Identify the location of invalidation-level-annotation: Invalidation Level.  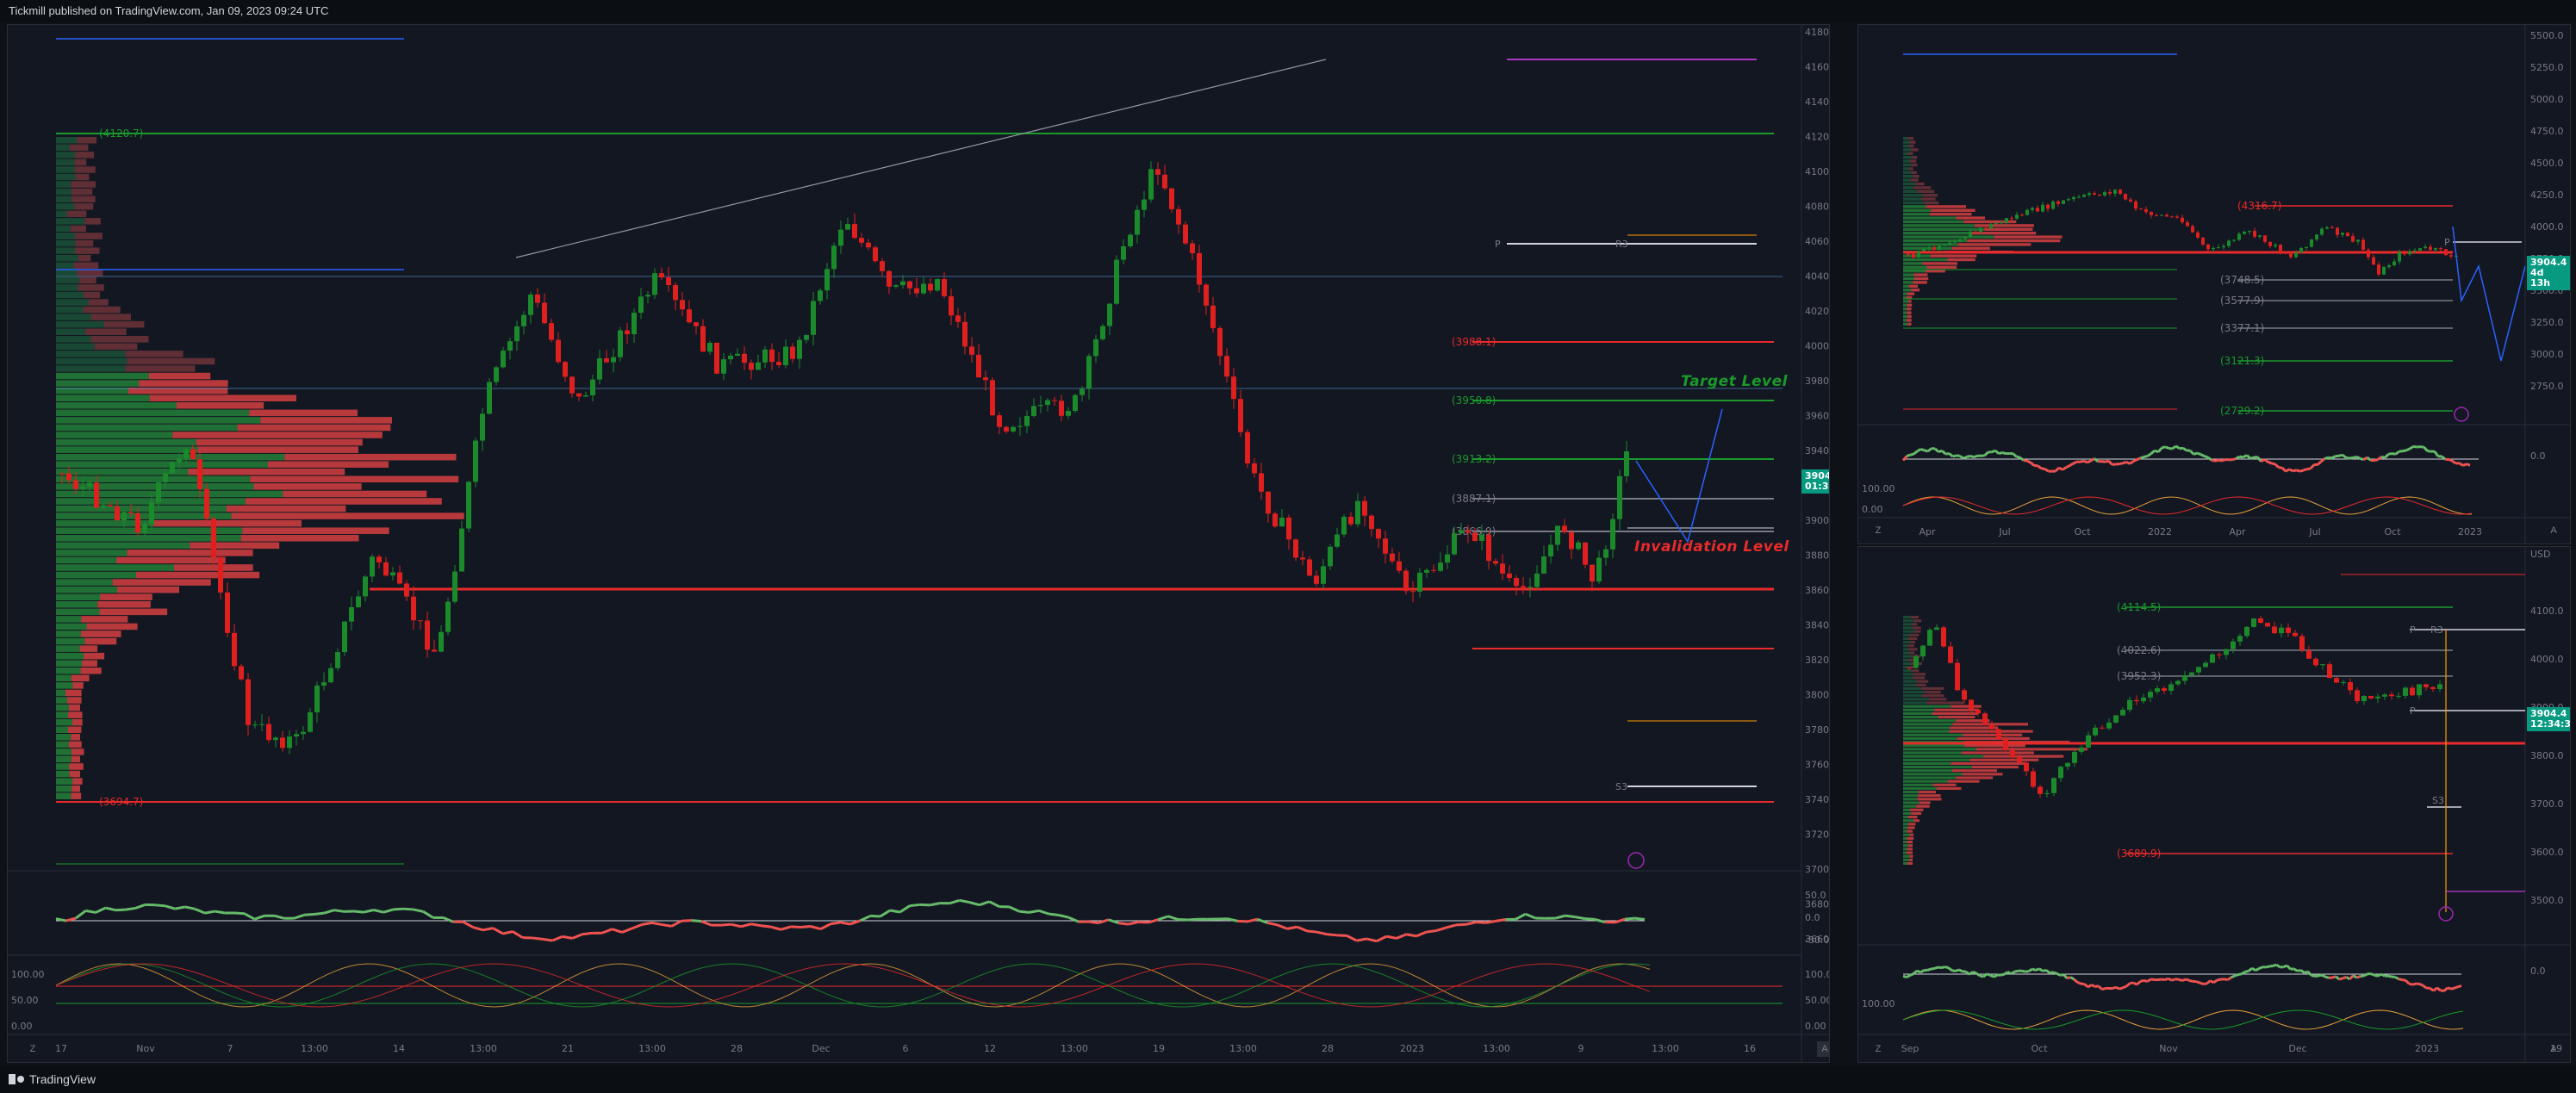
(1712, 547).